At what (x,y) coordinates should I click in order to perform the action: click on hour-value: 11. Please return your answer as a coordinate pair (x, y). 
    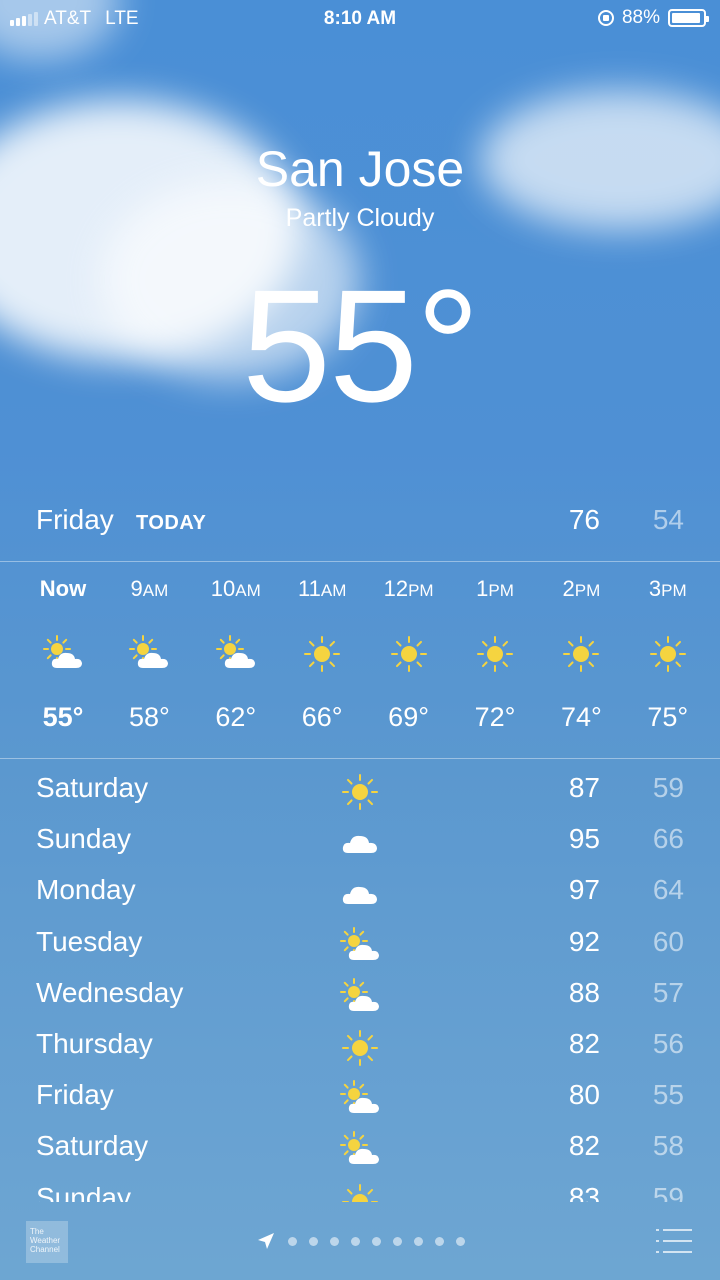
    Looking at the image, I should click on (309, 588).